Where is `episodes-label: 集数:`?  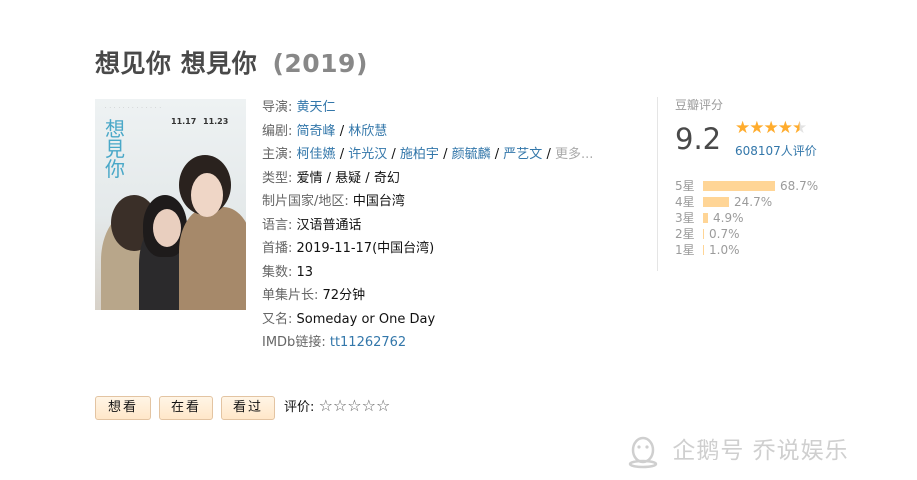
episodes-label: 集数: is located at coordinates (277, 272).